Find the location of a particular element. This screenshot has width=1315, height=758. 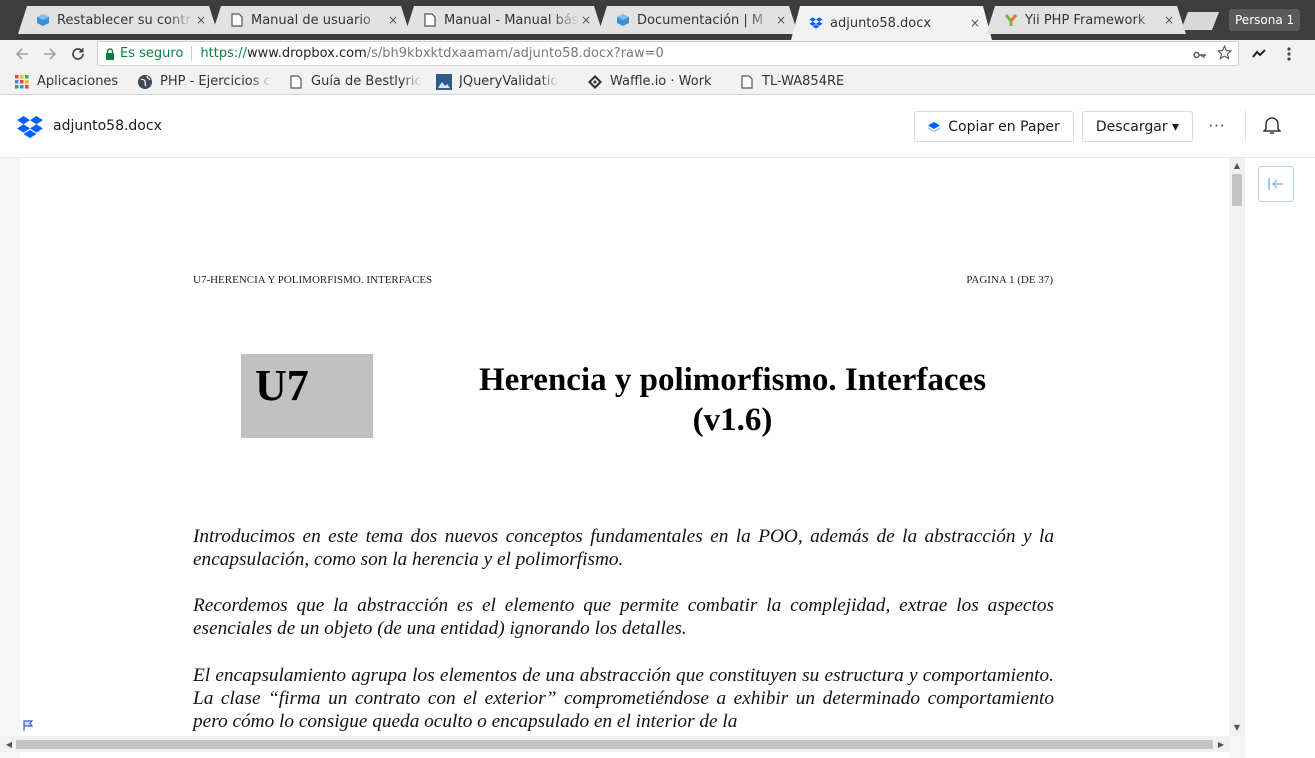

vertical-scroll-thumb is located at coordinates (1237, 190).